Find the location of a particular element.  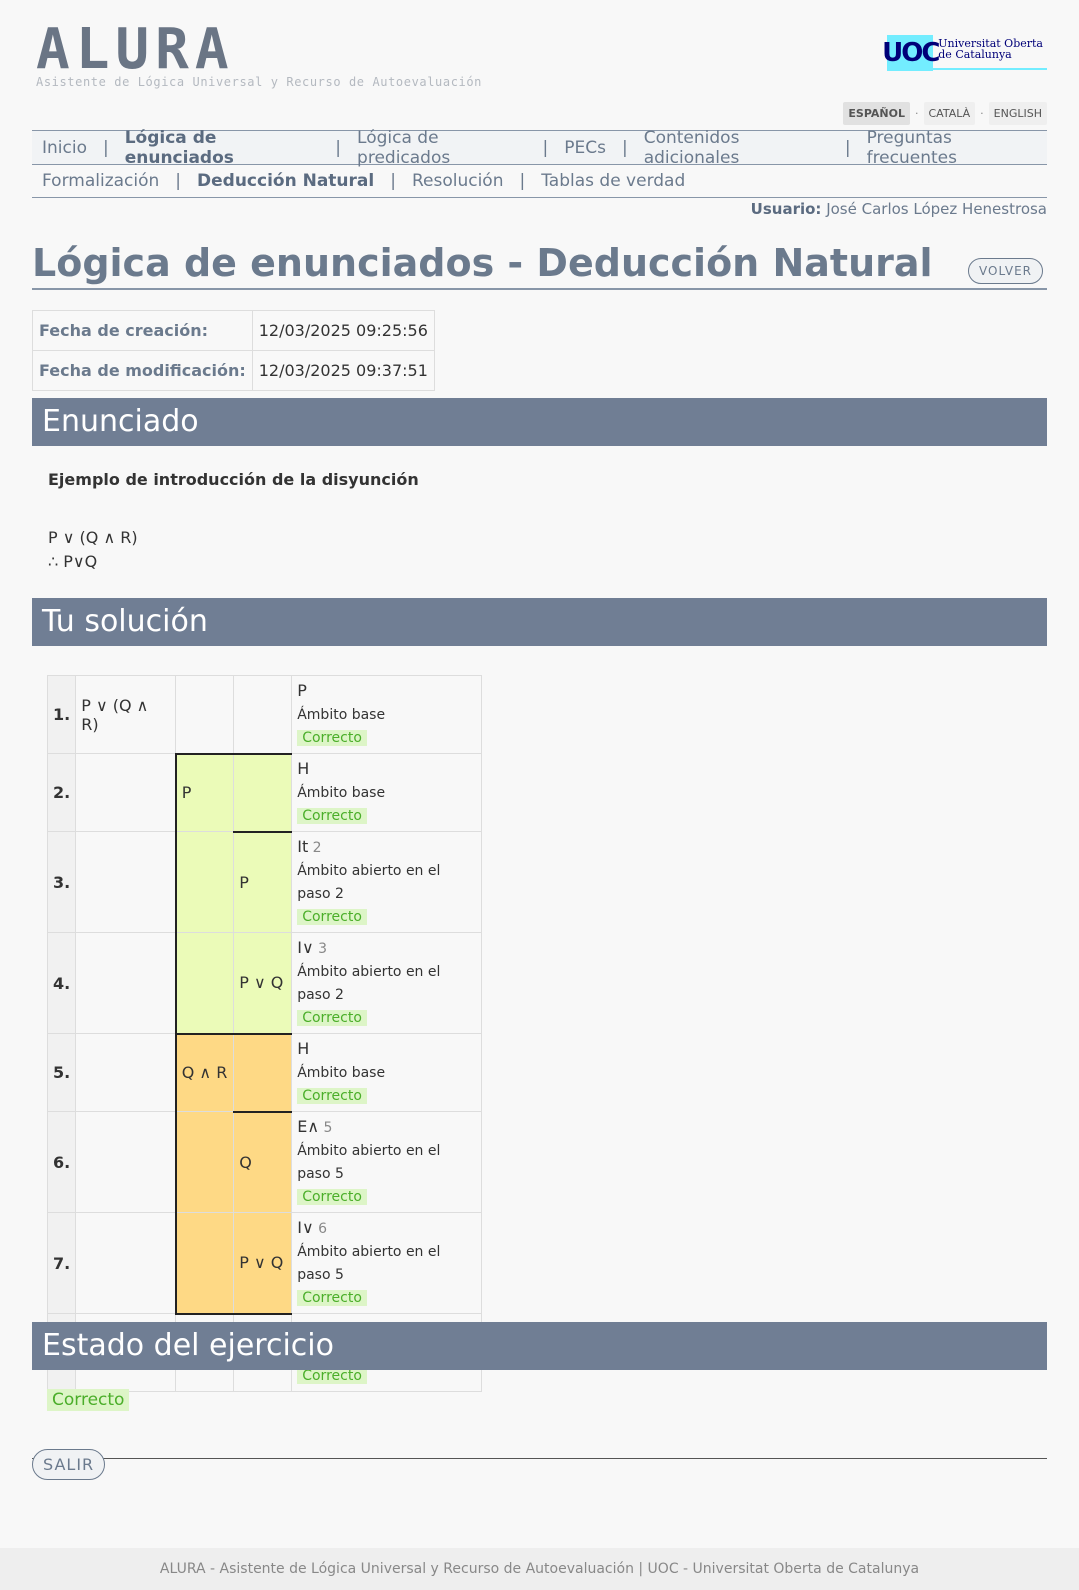

step-number: 7. is located at coordinates (61, 1263).